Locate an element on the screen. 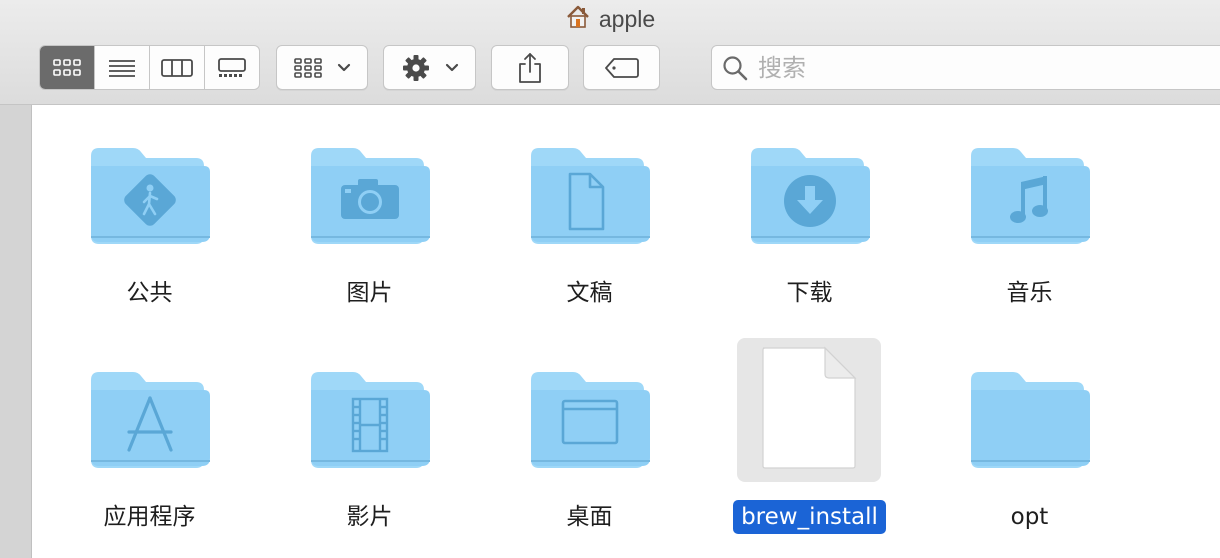  grid-item-applications: 应用程序 is located at coordinates (127, 452).